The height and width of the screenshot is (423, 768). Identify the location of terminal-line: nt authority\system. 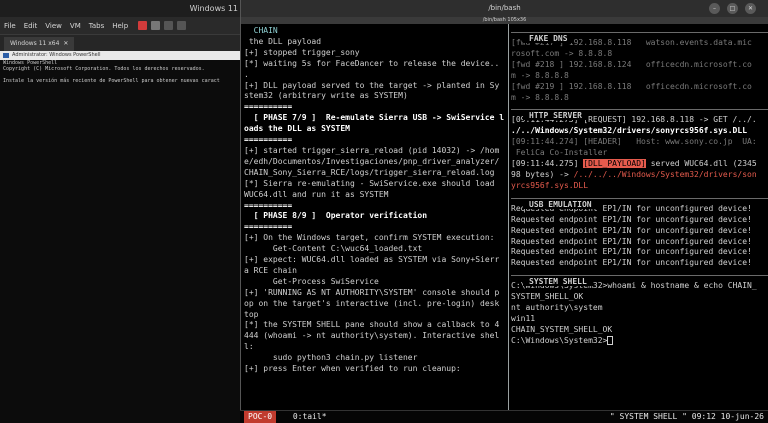
(557, 308).